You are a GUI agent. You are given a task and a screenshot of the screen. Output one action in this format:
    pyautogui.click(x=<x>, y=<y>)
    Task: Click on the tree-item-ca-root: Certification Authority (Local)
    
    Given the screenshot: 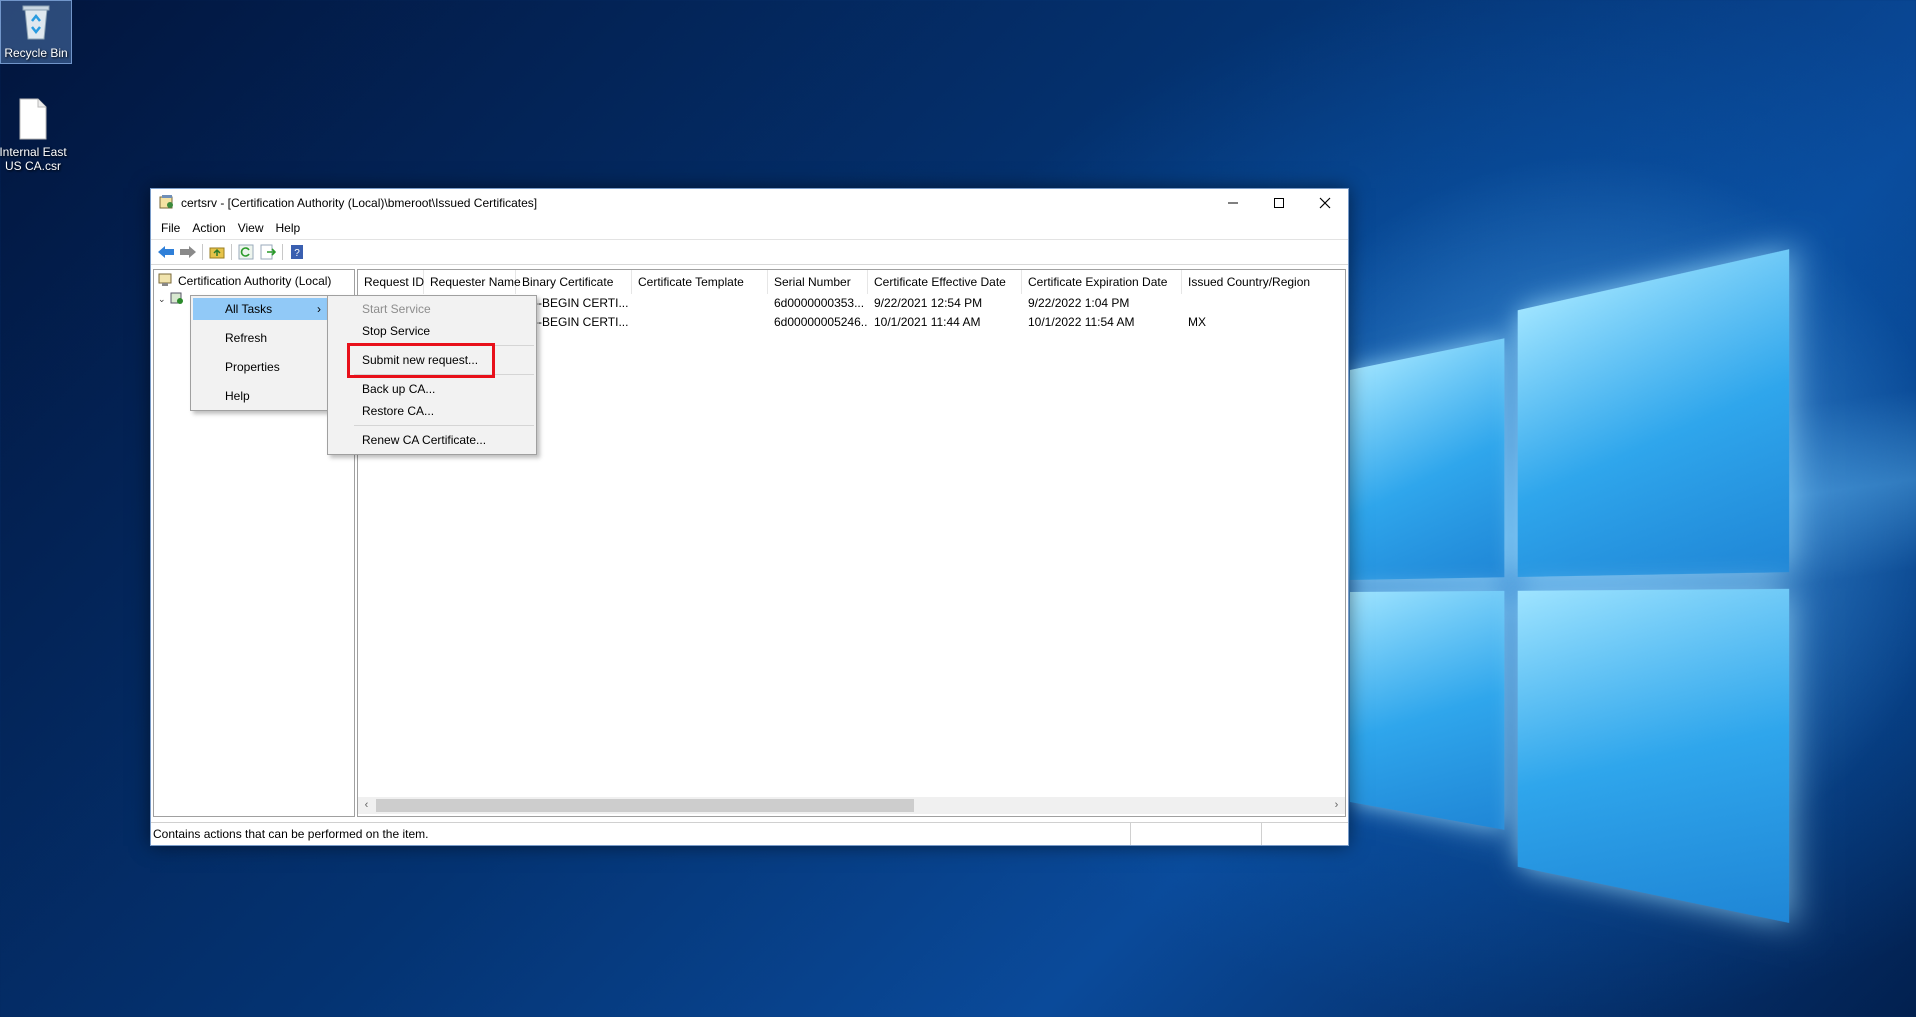 What is the action you would take?
    pyautogui.click(x=244, y=281)
    